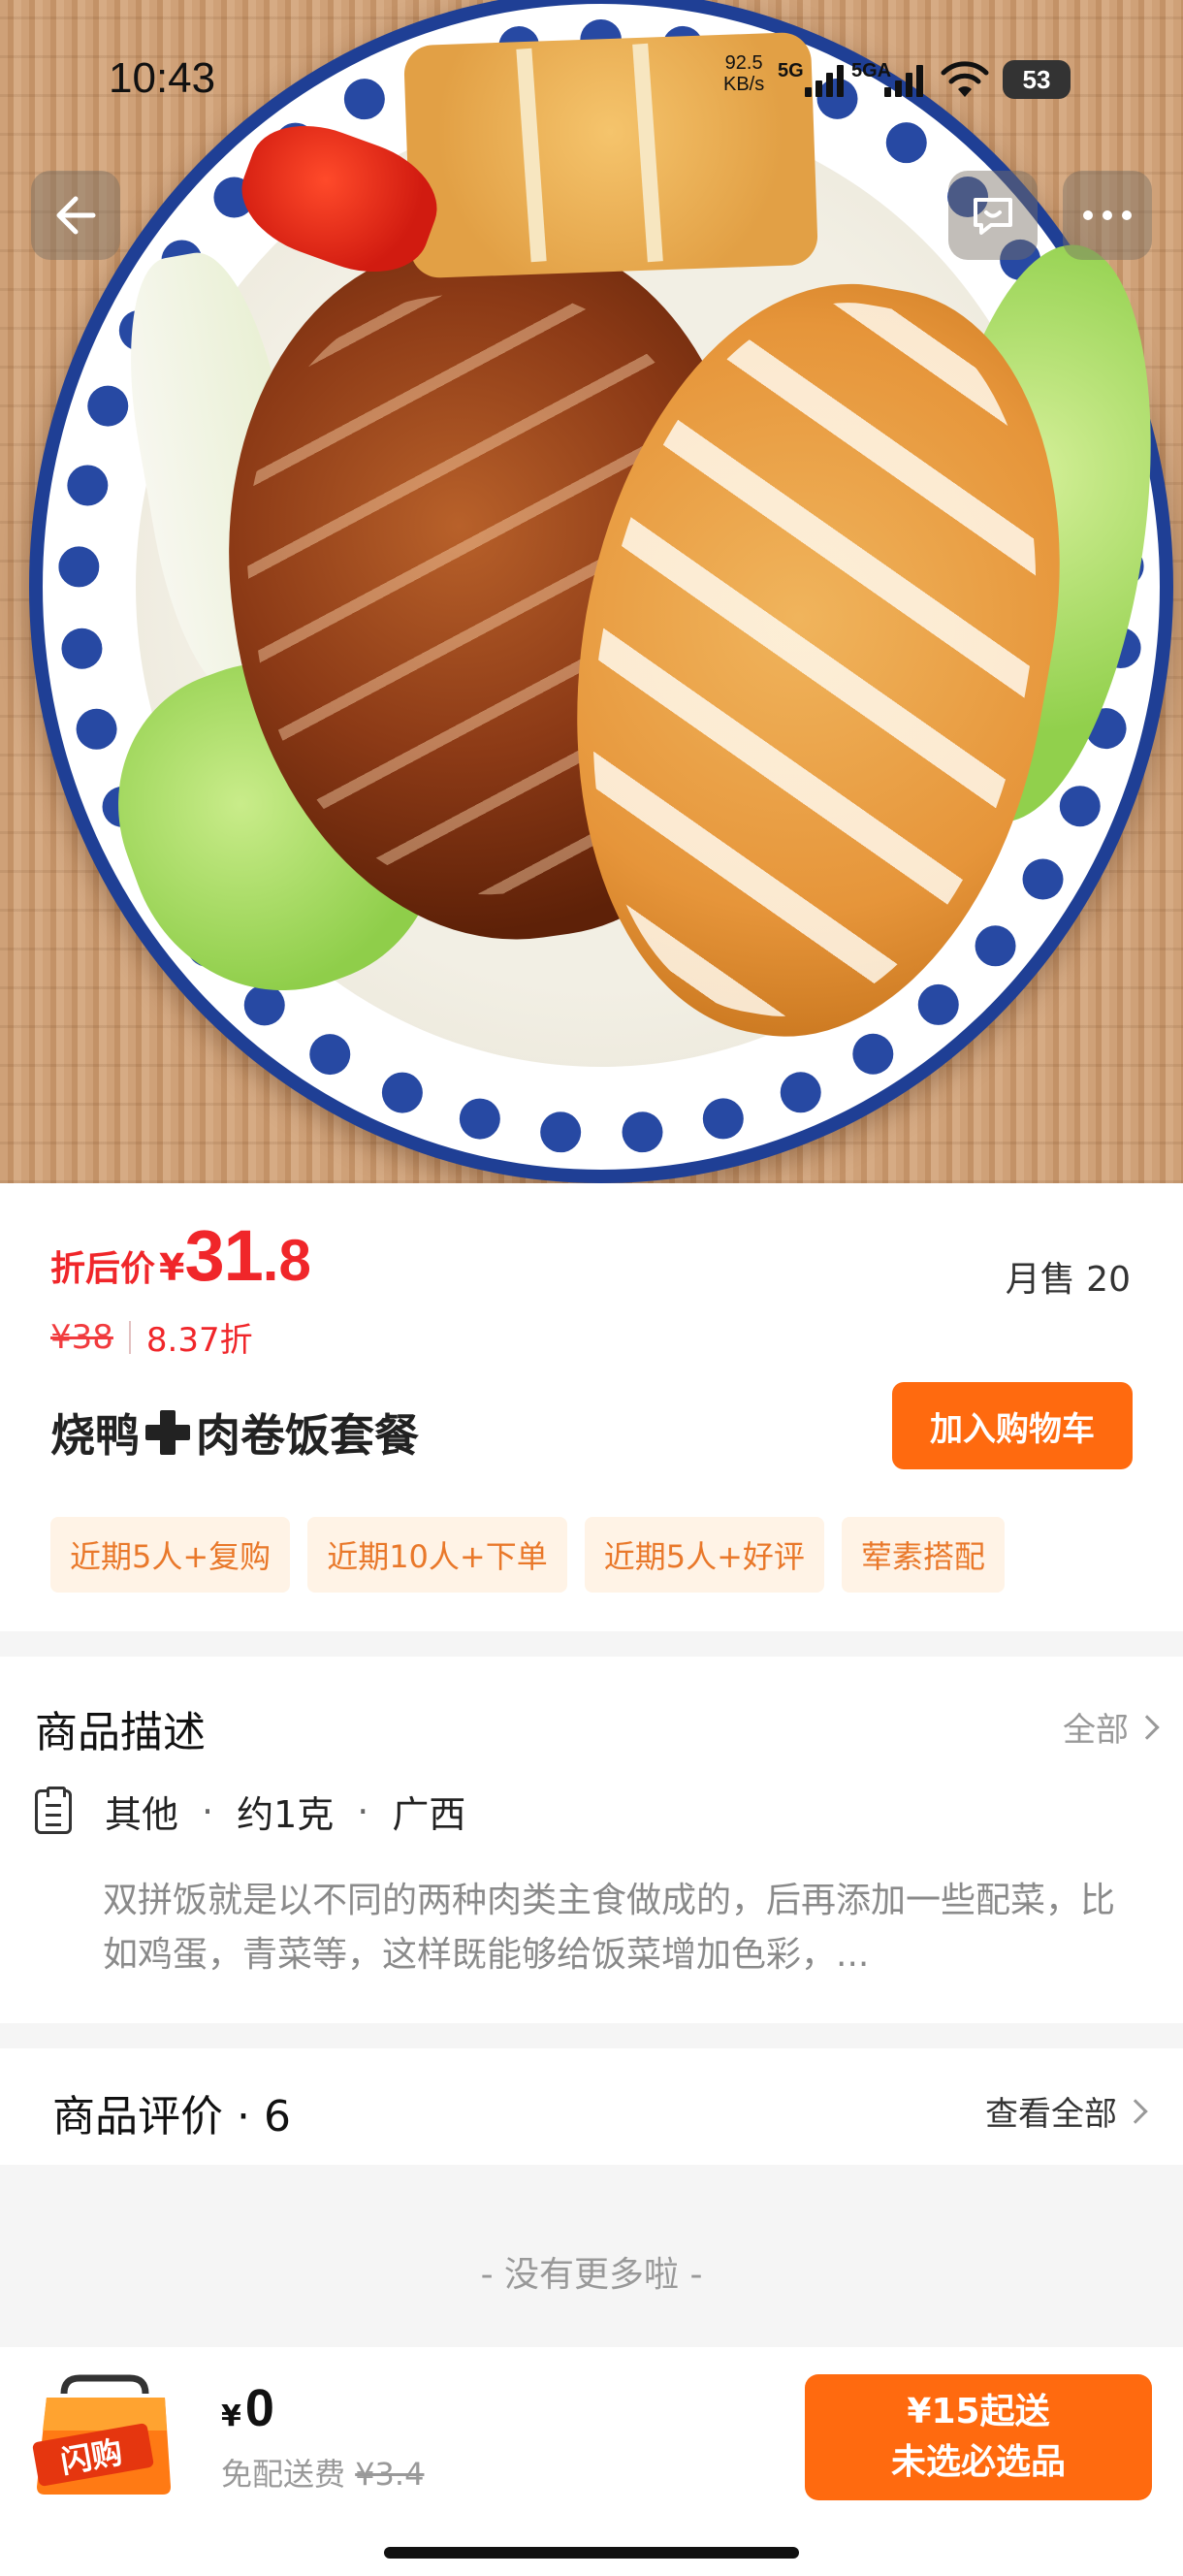 The image size is (1183, 2576). I want to click on more-button, so click(1107, 215).